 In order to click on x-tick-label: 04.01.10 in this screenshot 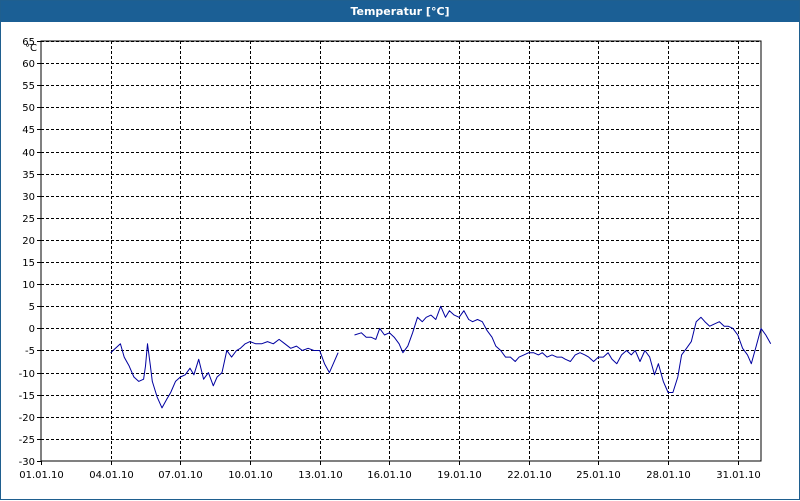, I will do `click(111, 475)`.